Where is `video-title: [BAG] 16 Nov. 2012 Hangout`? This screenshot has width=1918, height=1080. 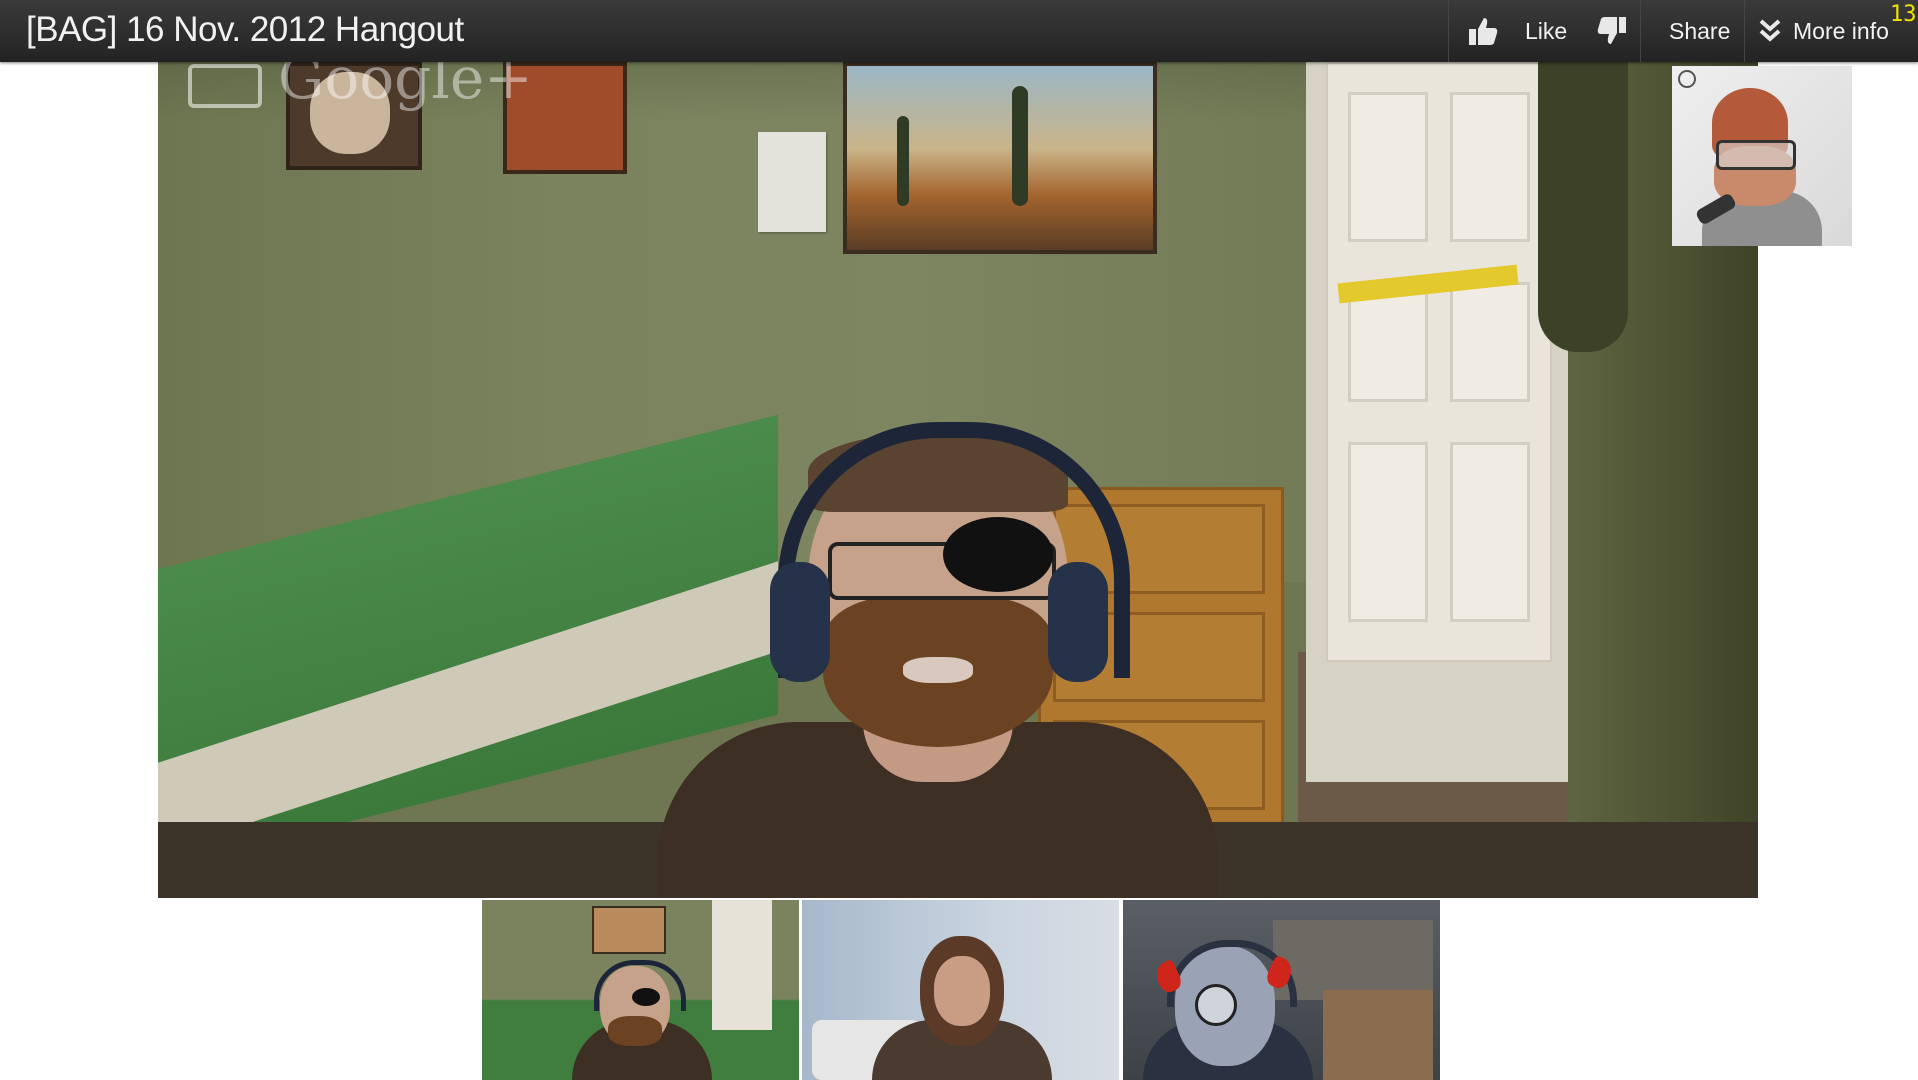 video-title: [BAG] 16 Nov. 2012 Hangout is located at coordinates (245, 29).